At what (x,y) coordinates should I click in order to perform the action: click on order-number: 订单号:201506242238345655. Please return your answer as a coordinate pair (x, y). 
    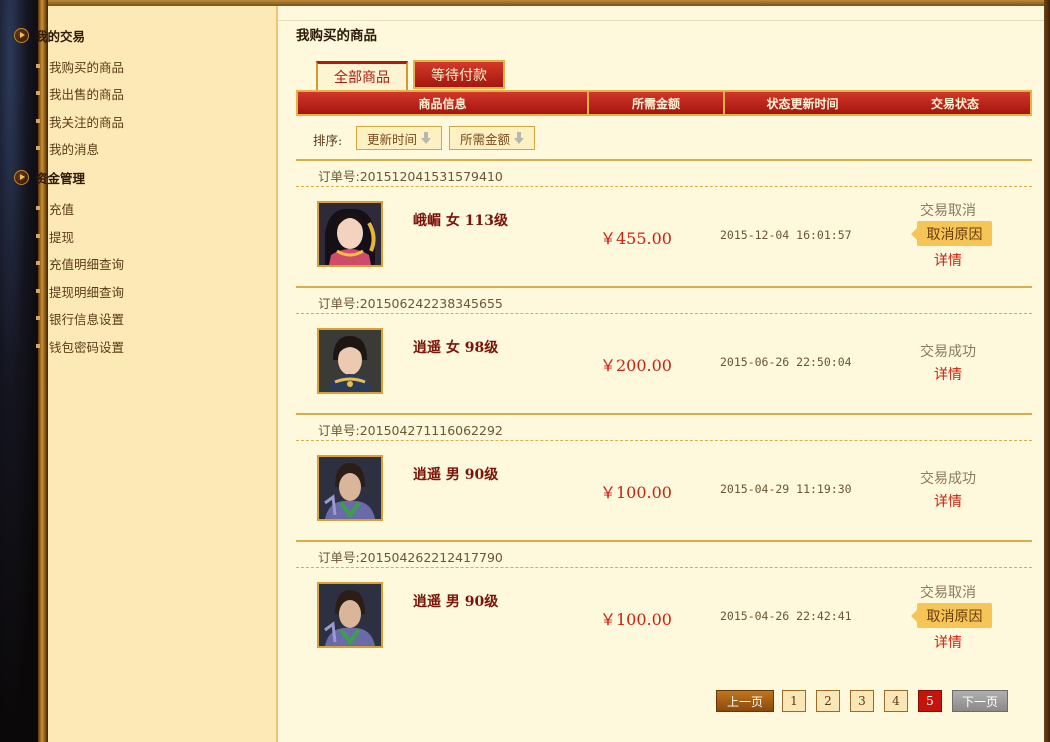
    Looking at the image, I should click on (410, 303).